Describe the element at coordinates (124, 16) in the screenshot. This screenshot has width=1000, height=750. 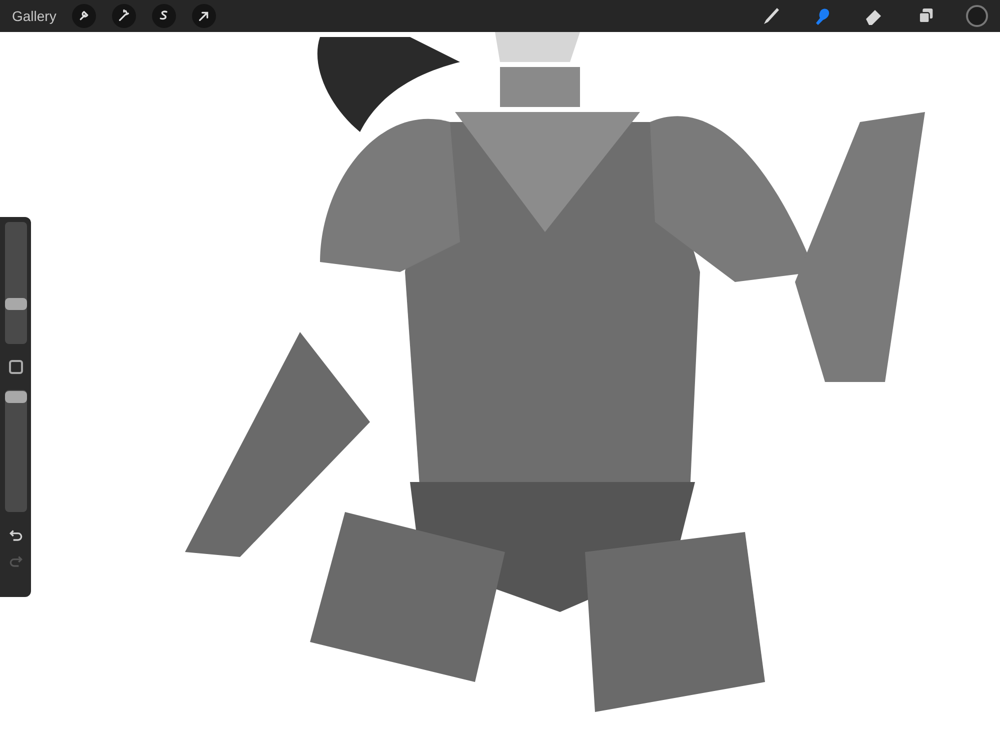
I see `magic-wand-icon` at that location.